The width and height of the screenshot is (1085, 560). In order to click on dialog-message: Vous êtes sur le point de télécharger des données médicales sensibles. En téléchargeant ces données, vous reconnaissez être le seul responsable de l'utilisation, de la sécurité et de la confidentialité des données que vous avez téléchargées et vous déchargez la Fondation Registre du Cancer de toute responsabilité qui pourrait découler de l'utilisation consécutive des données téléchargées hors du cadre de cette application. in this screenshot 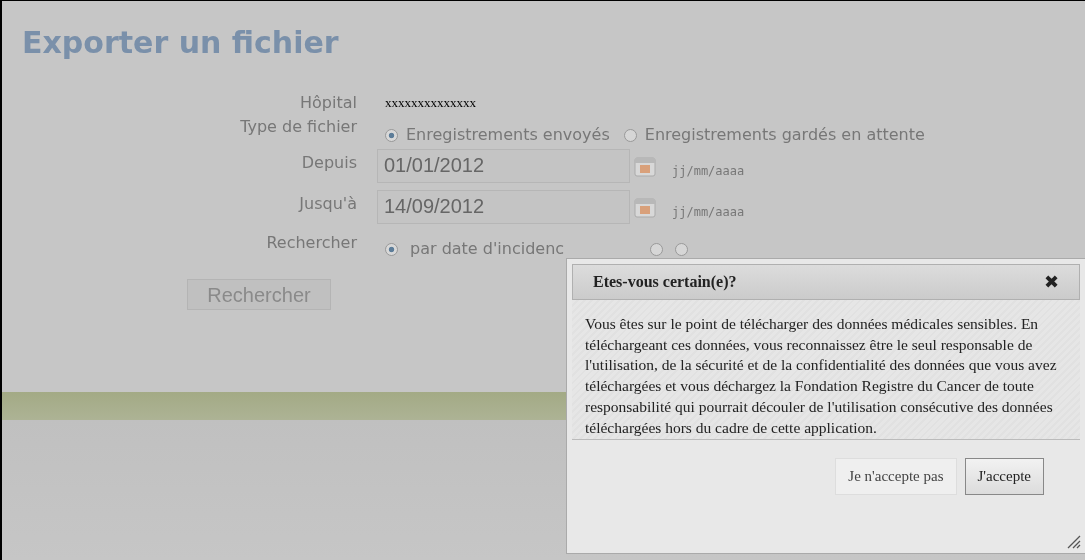, I will do `click(826, 370)`.